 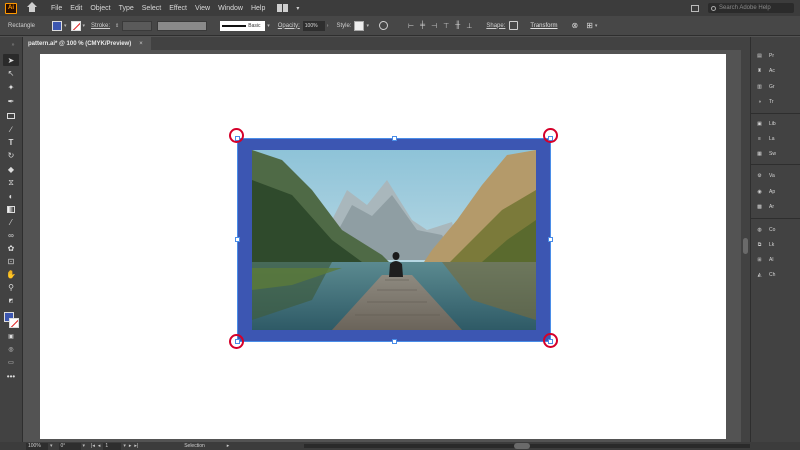 What do you see at coordinates (11, 142) in the screenshot?
I see `type-tool-icon: T` at bounding box center [11, 142].